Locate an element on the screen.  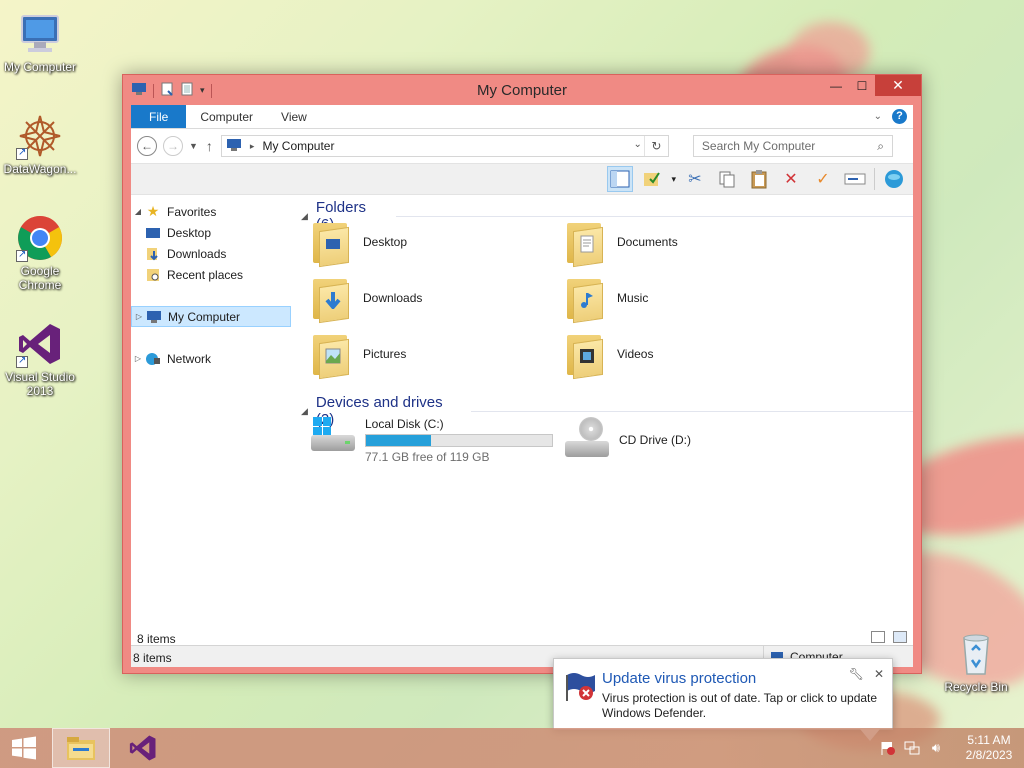
properties-button is located at coordinates (652, 179).